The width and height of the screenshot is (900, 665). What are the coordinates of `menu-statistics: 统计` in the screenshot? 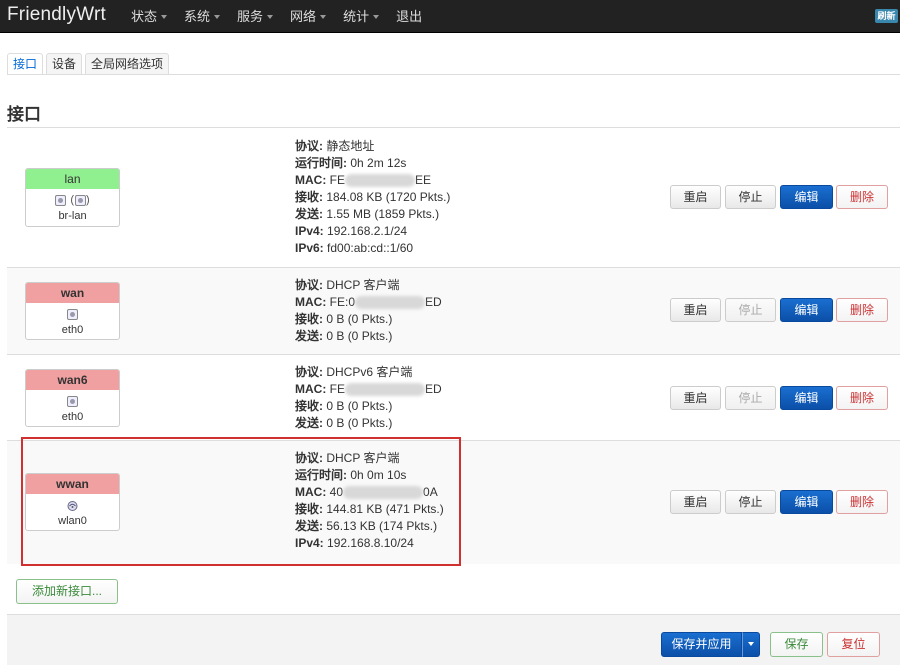 It's located at (361, 16).